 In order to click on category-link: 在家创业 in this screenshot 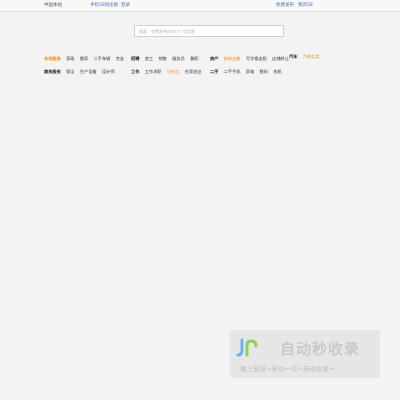, I will do `click(193, 71)`.